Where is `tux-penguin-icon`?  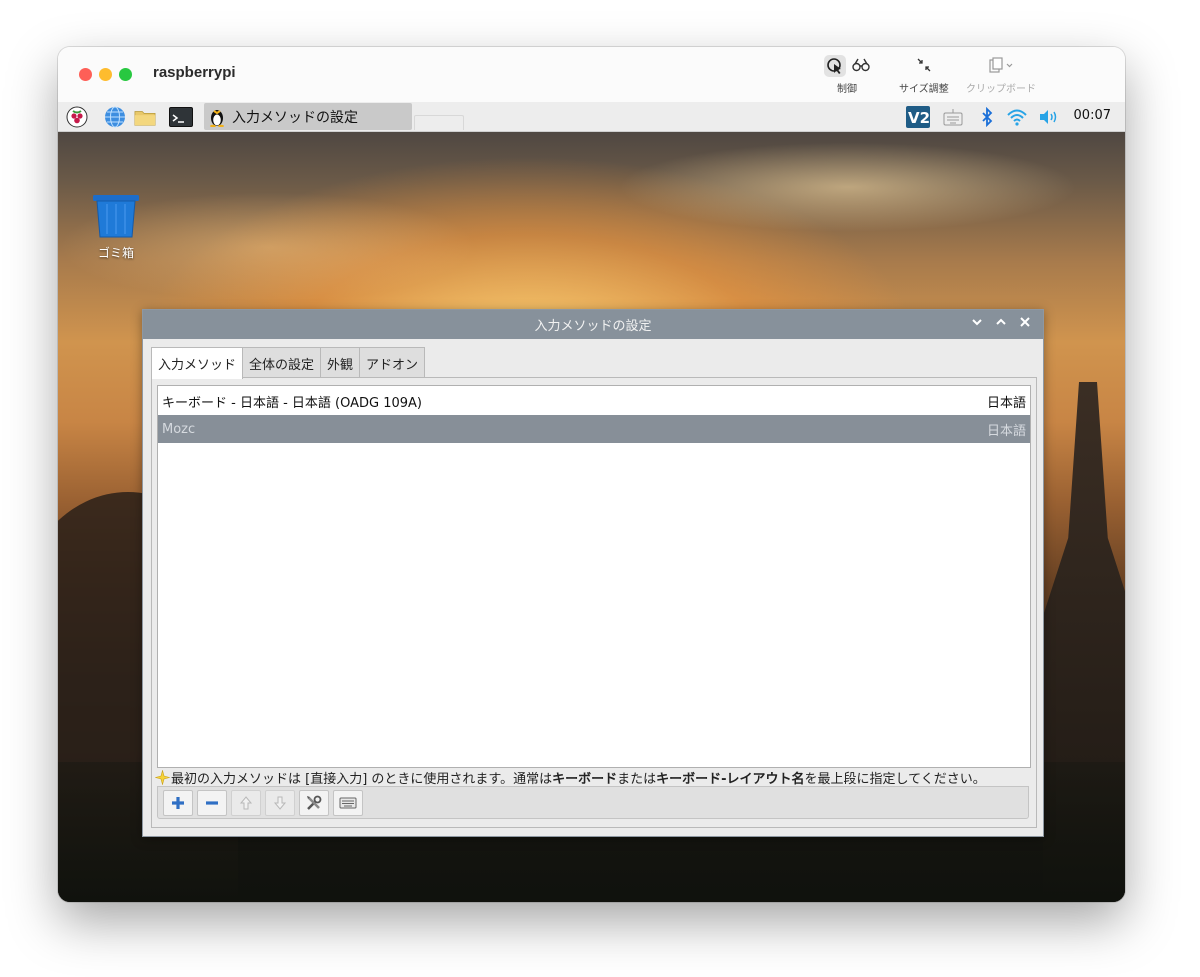
tux-penguin-icon is located at coordinates (217, 117).